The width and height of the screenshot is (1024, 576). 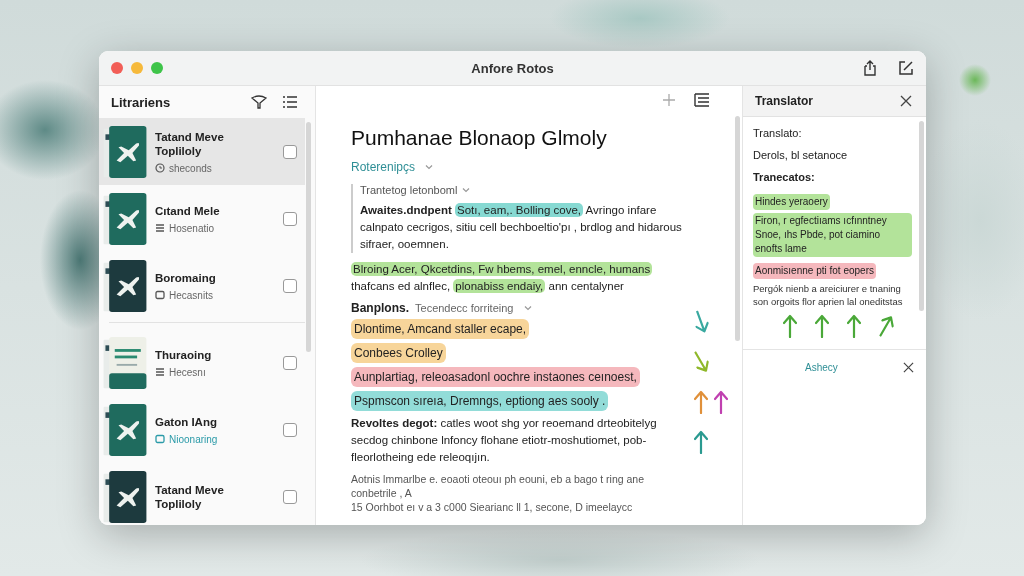 I want to click on book-status: Nioonaring, so click(x=193, y=439).